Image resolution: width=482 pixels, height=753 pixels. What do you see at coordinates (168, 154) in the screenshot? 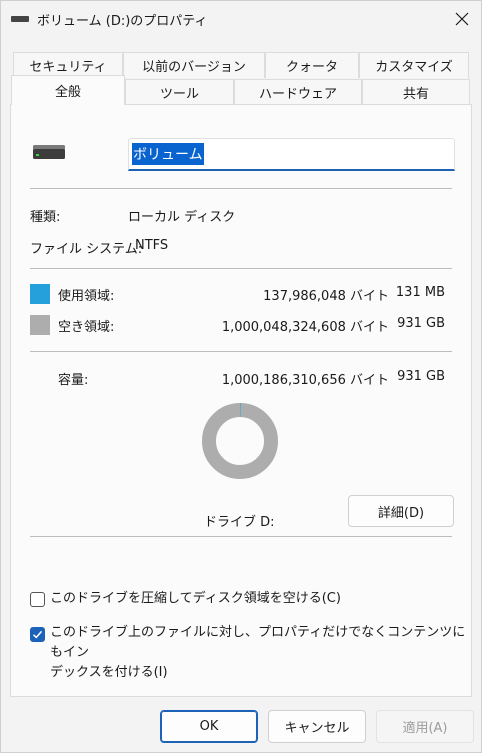
I see `volume-name-text: ボリューム` at bounding box center [168, 154].